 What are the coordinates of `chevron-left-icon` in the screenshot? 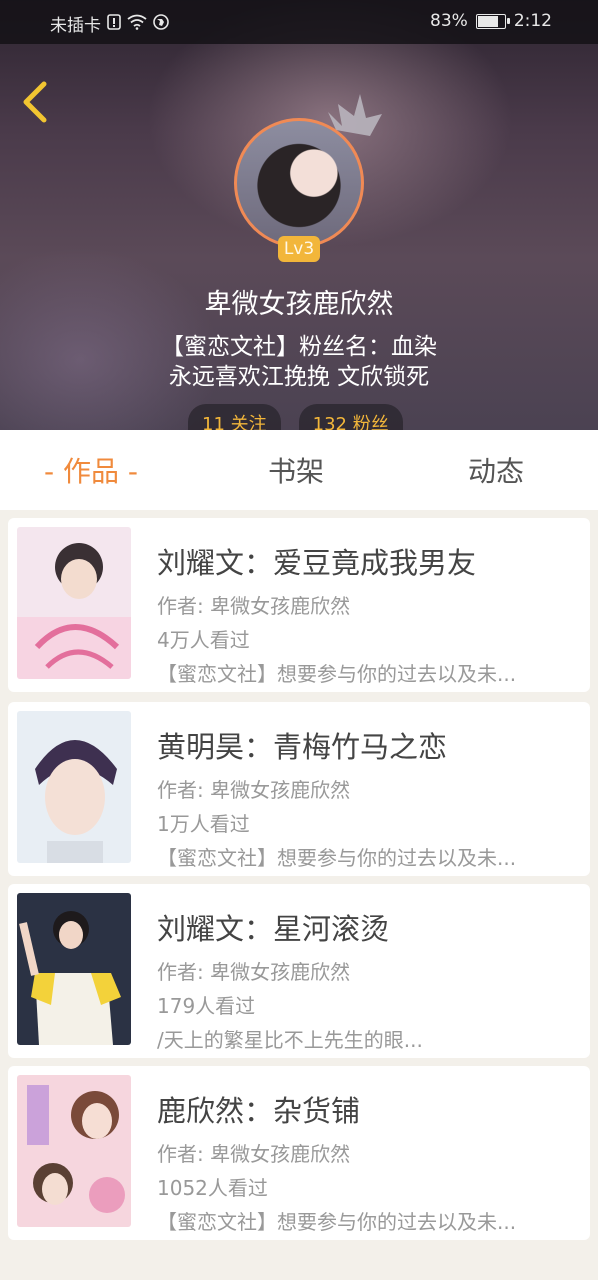 It's located at (35, 102).